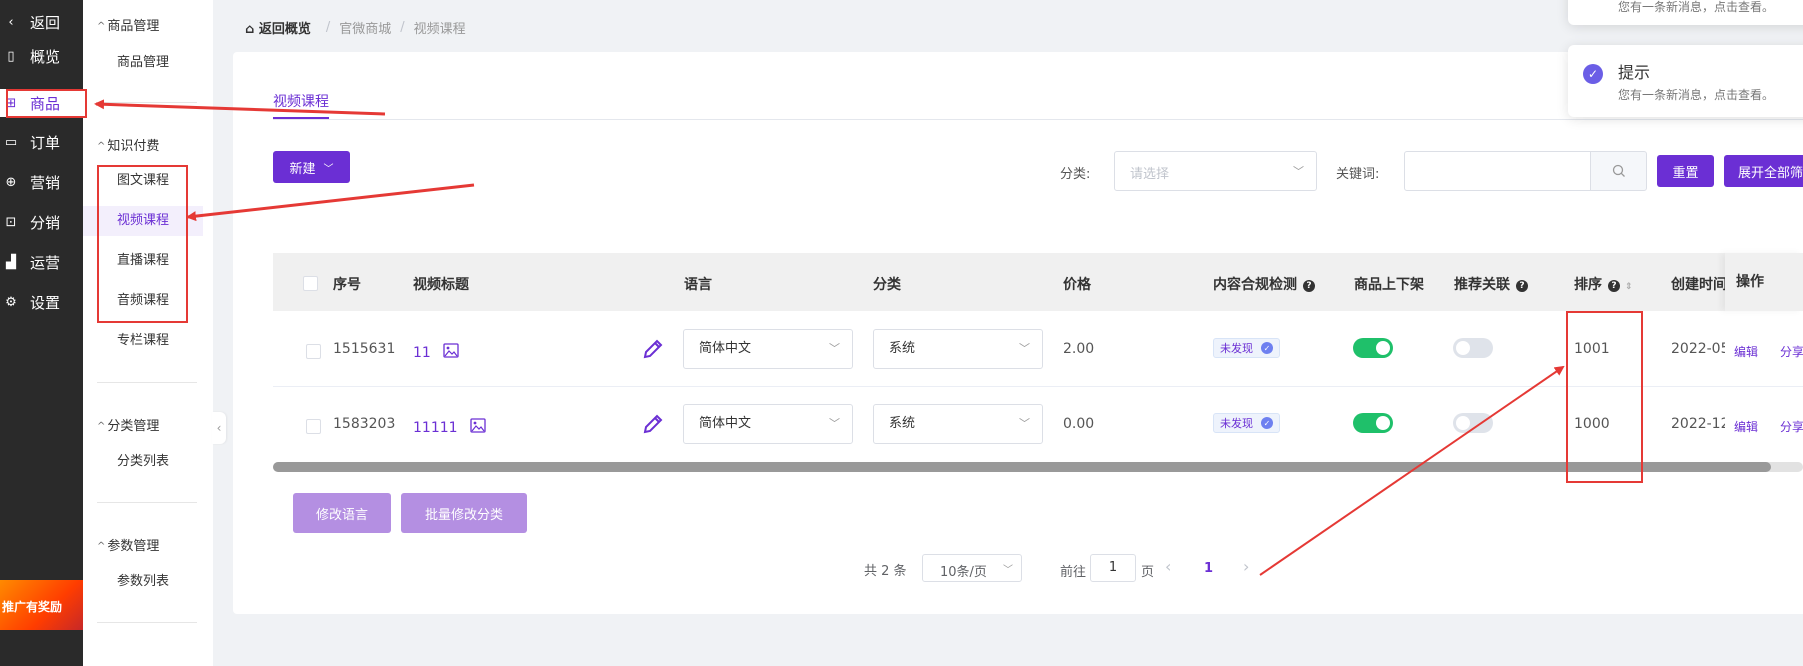 Image resolution: width=1803 pixels, height=666 pixels. What do you see at coordinates (1389, 285) in the screenshot?
I see `col-shelf: 商品上下架` at bounding box center [1389, 285].